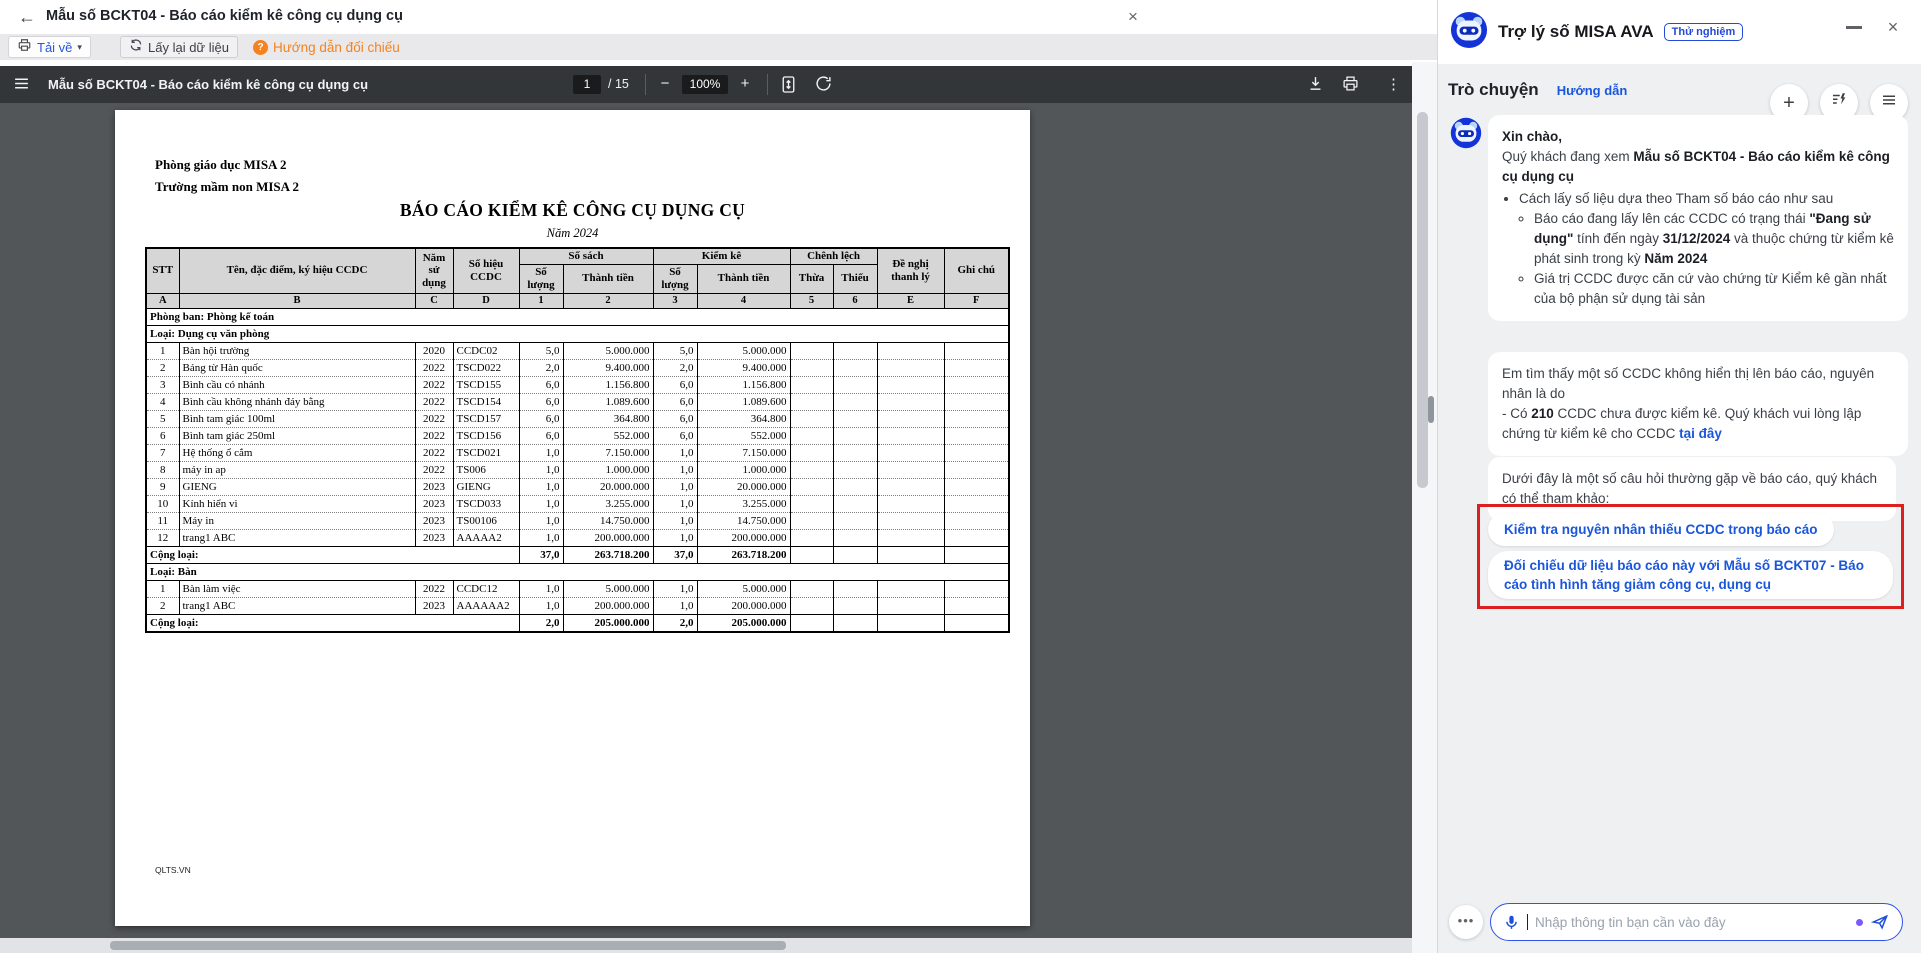 The image size is (1921, 953). What do you see at coordinates (173, 870) in the screenshot?
I see `watermark-qlts: QLTS.VN` at bounding box center [173, 870].